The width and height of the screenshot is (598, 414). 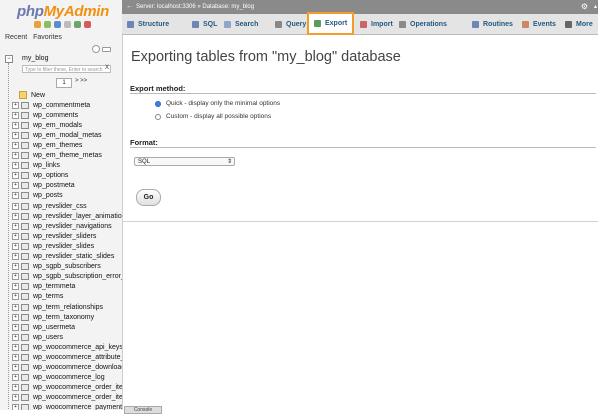 What do you see at coordinates (143, 410) in the screenshot?
I see `console-toggle: Console` at bounding box center [143, 410].